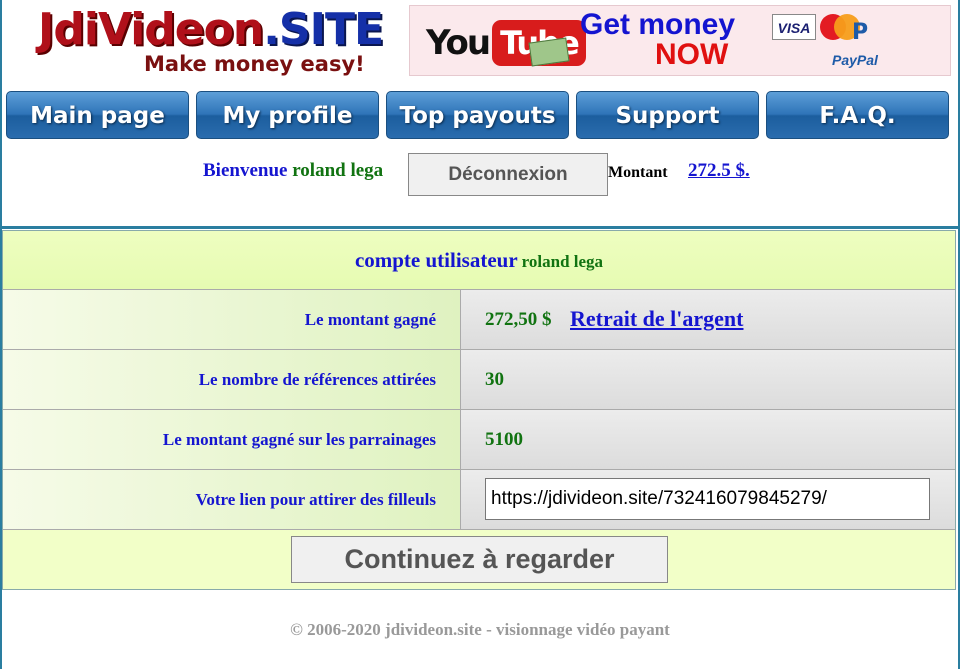 Image resolution: width=960 pixels, height=669 pixels. What do you see at coordinates (857, 115) in the screenshot?
I see `nav-faq: F.A.Q.` at bounding box center [857, 115].